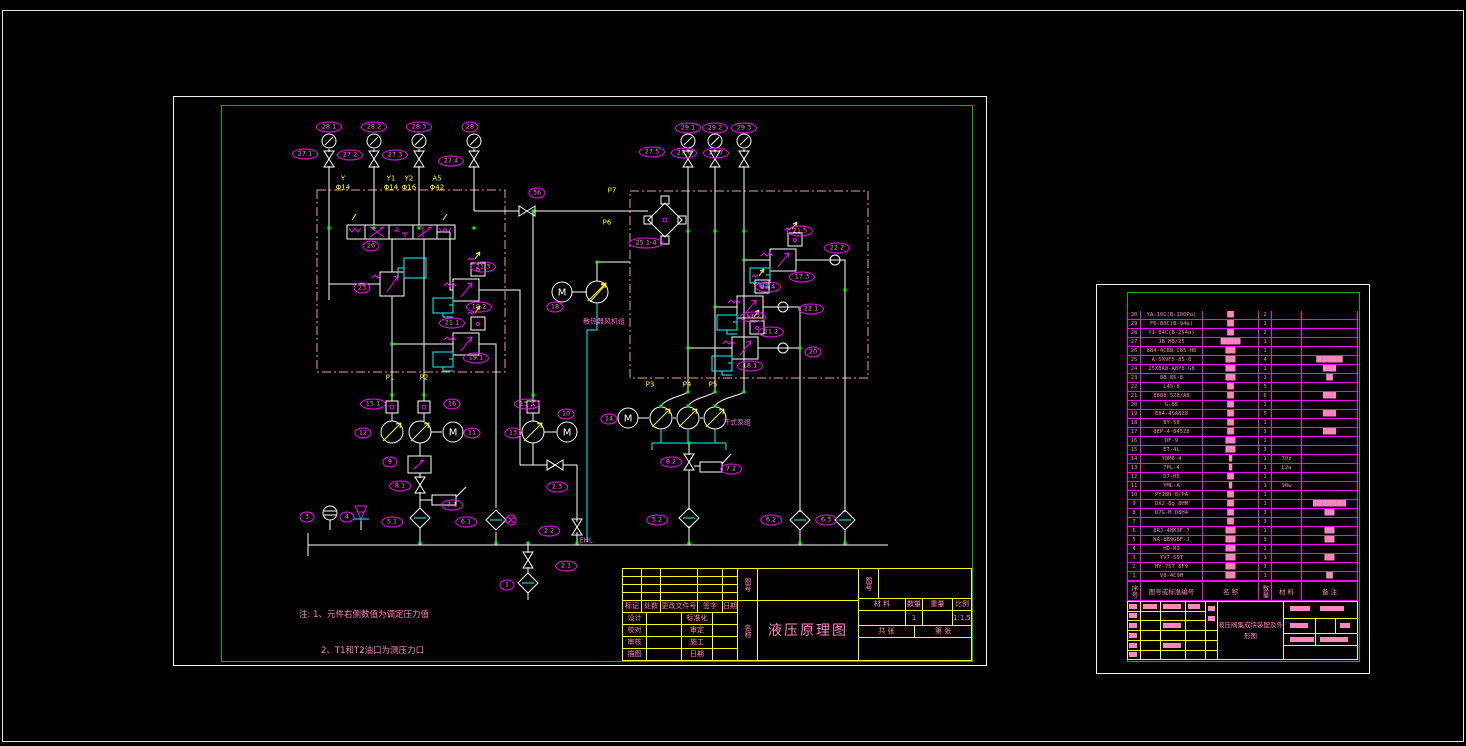 The height and width of the screenshot is (746, 1466). Describe the element at coordinates (607, 222) in the screenshot. I see `port-label: P6` at that location.